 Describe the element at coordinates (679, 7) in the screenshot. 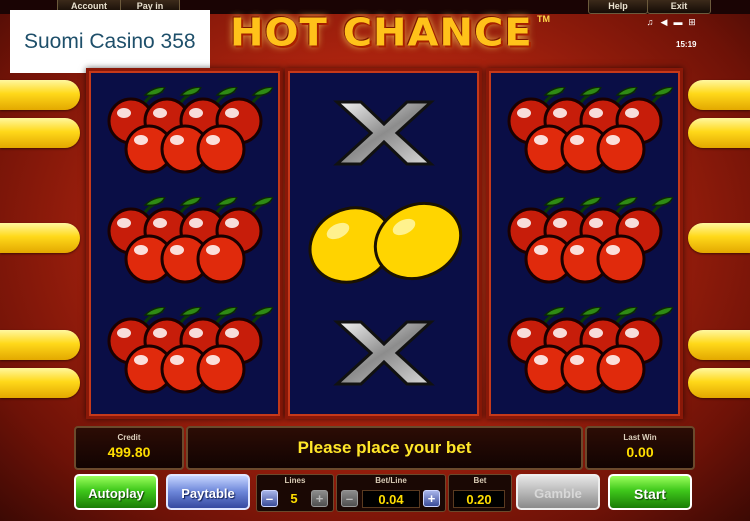

I see `exit-button: Exit` at that location.